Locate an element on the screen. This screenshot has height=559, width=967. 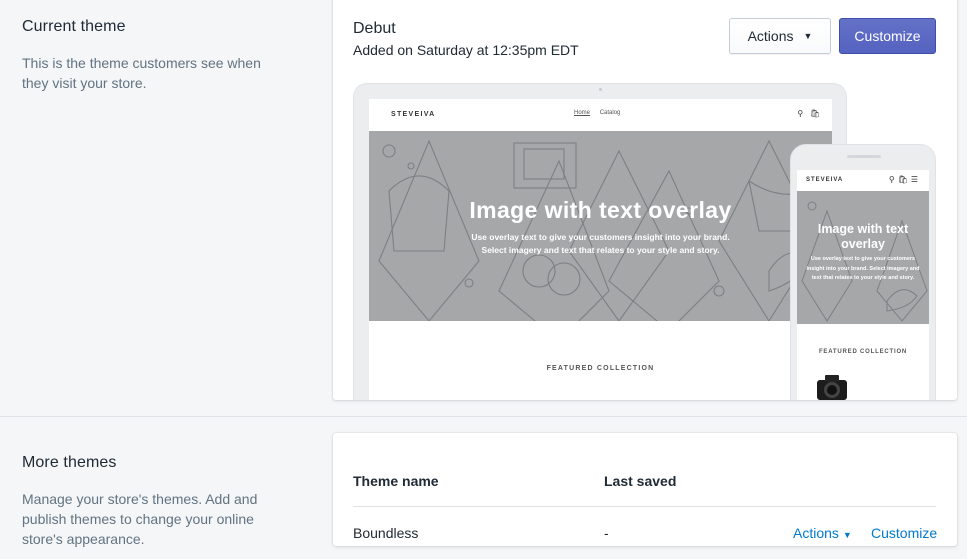
preview-hero-title: Image with text overlay is located at coordinates (600, 210).